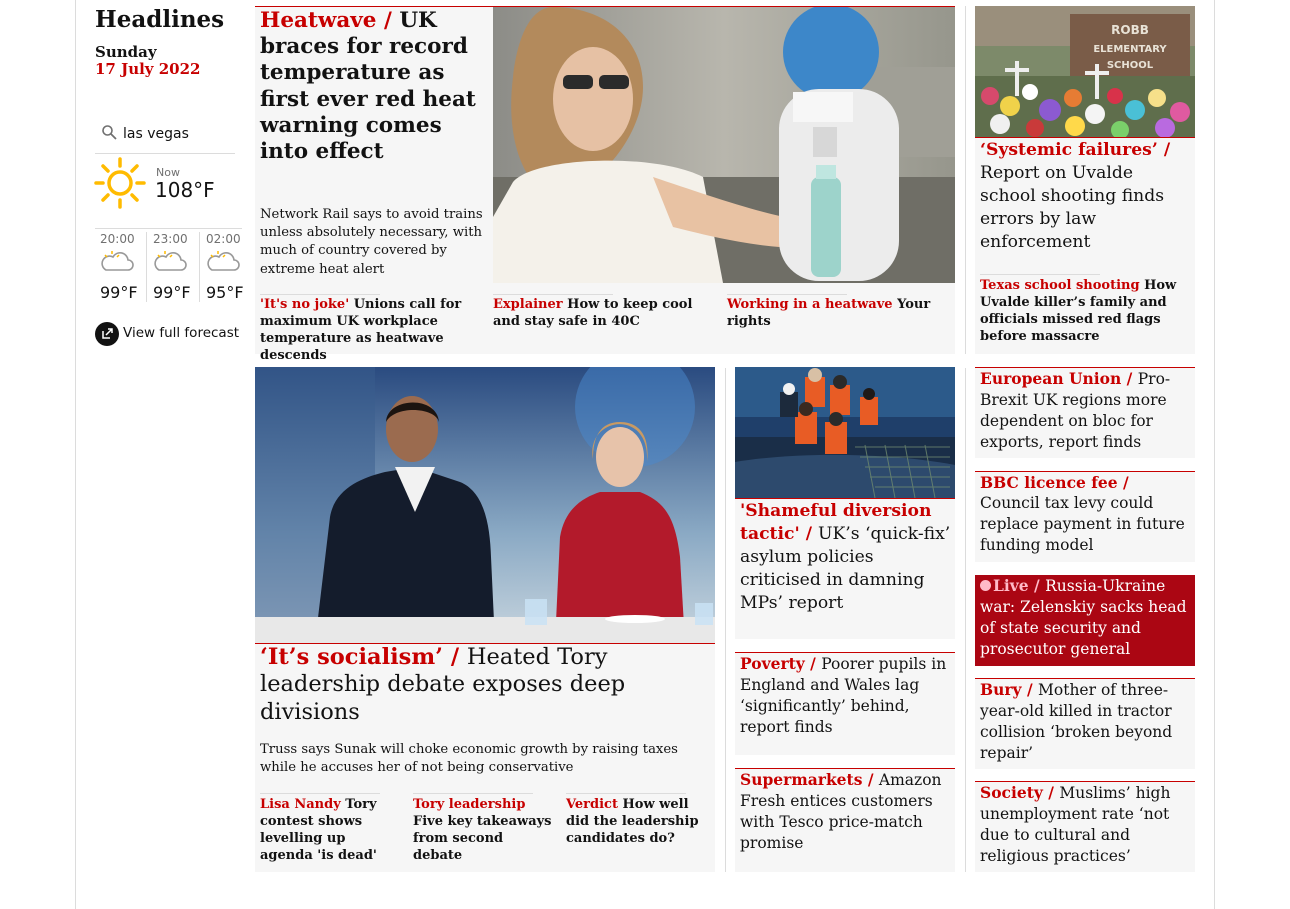  Describe the element at coordinates (326, 20) in the screenshot. I see `lead-kicker: Heatwave /` at that location.